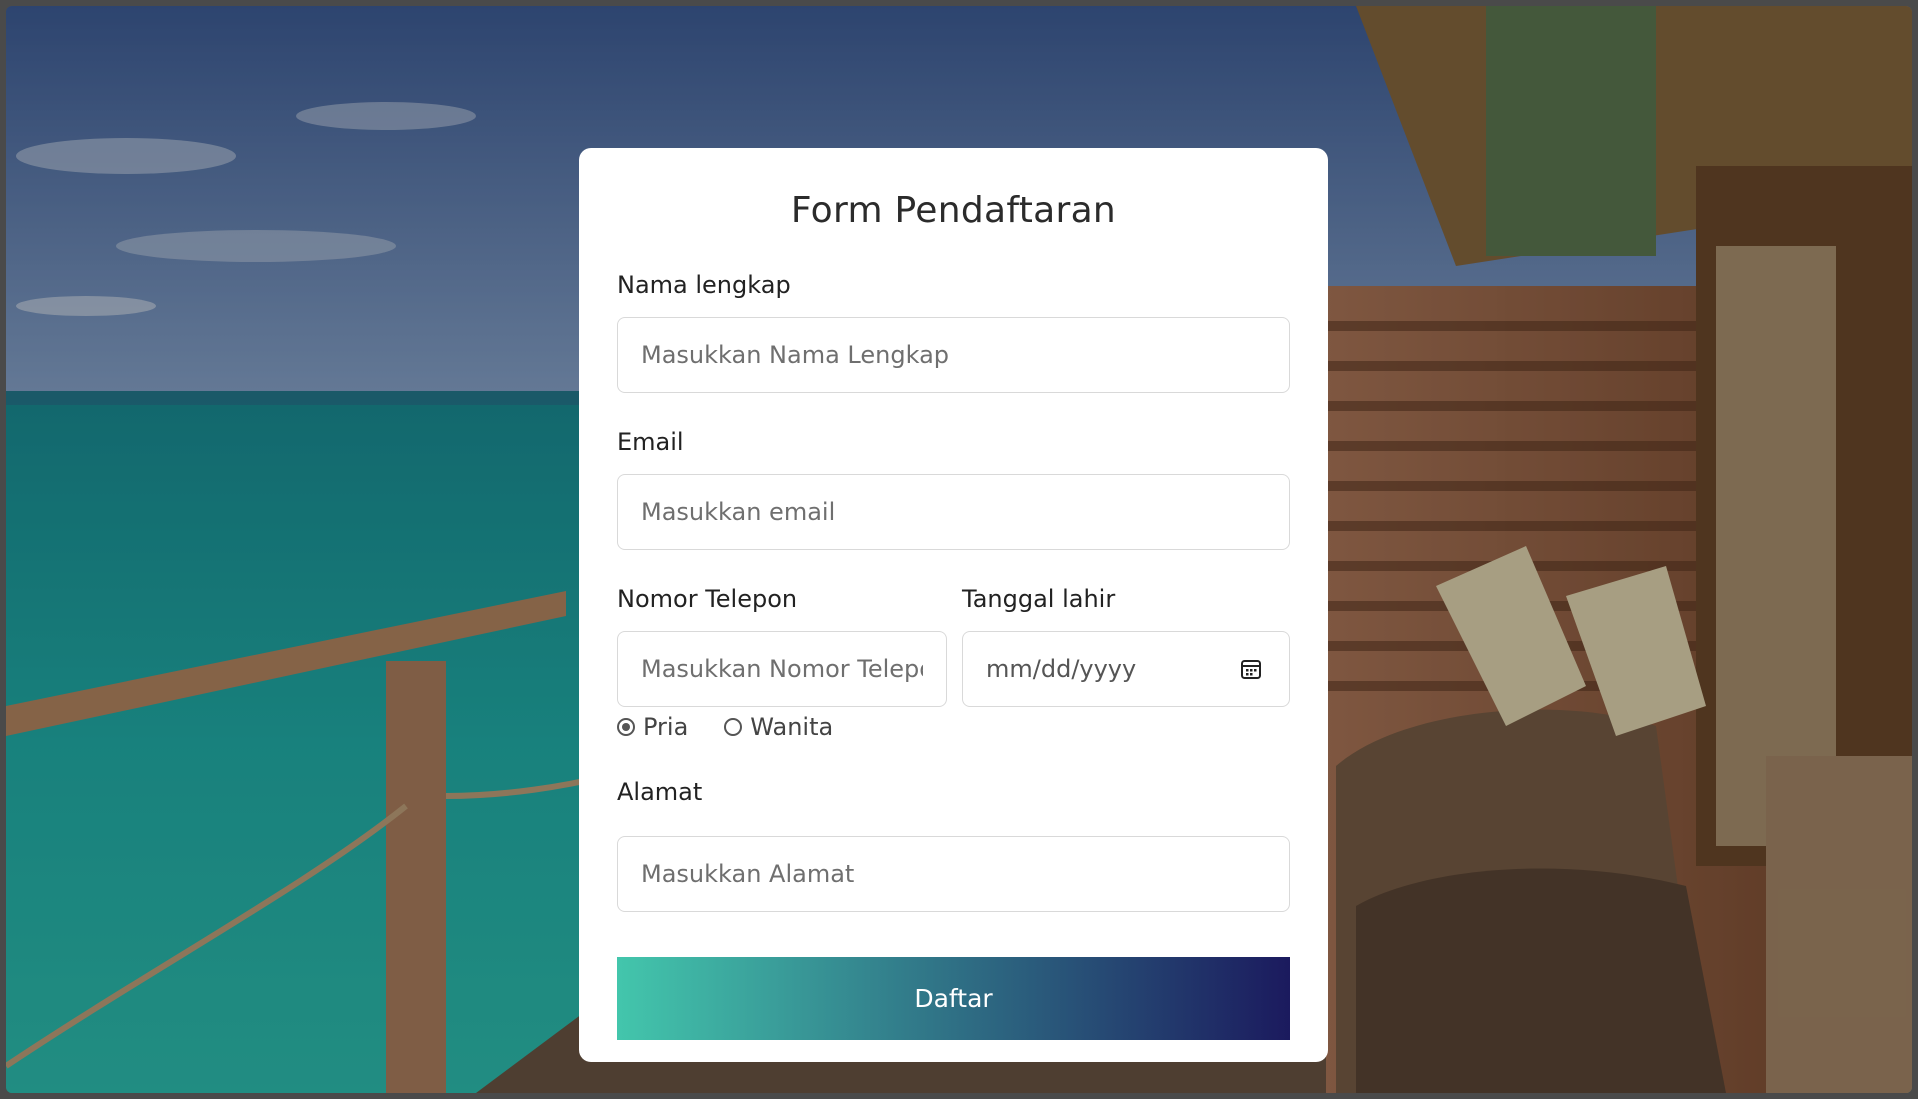 The width and height of the screenshot is (1918, 1099). I want to click on birthdate-placeholder: mm/dd/yyyy, so click(1061, 669).